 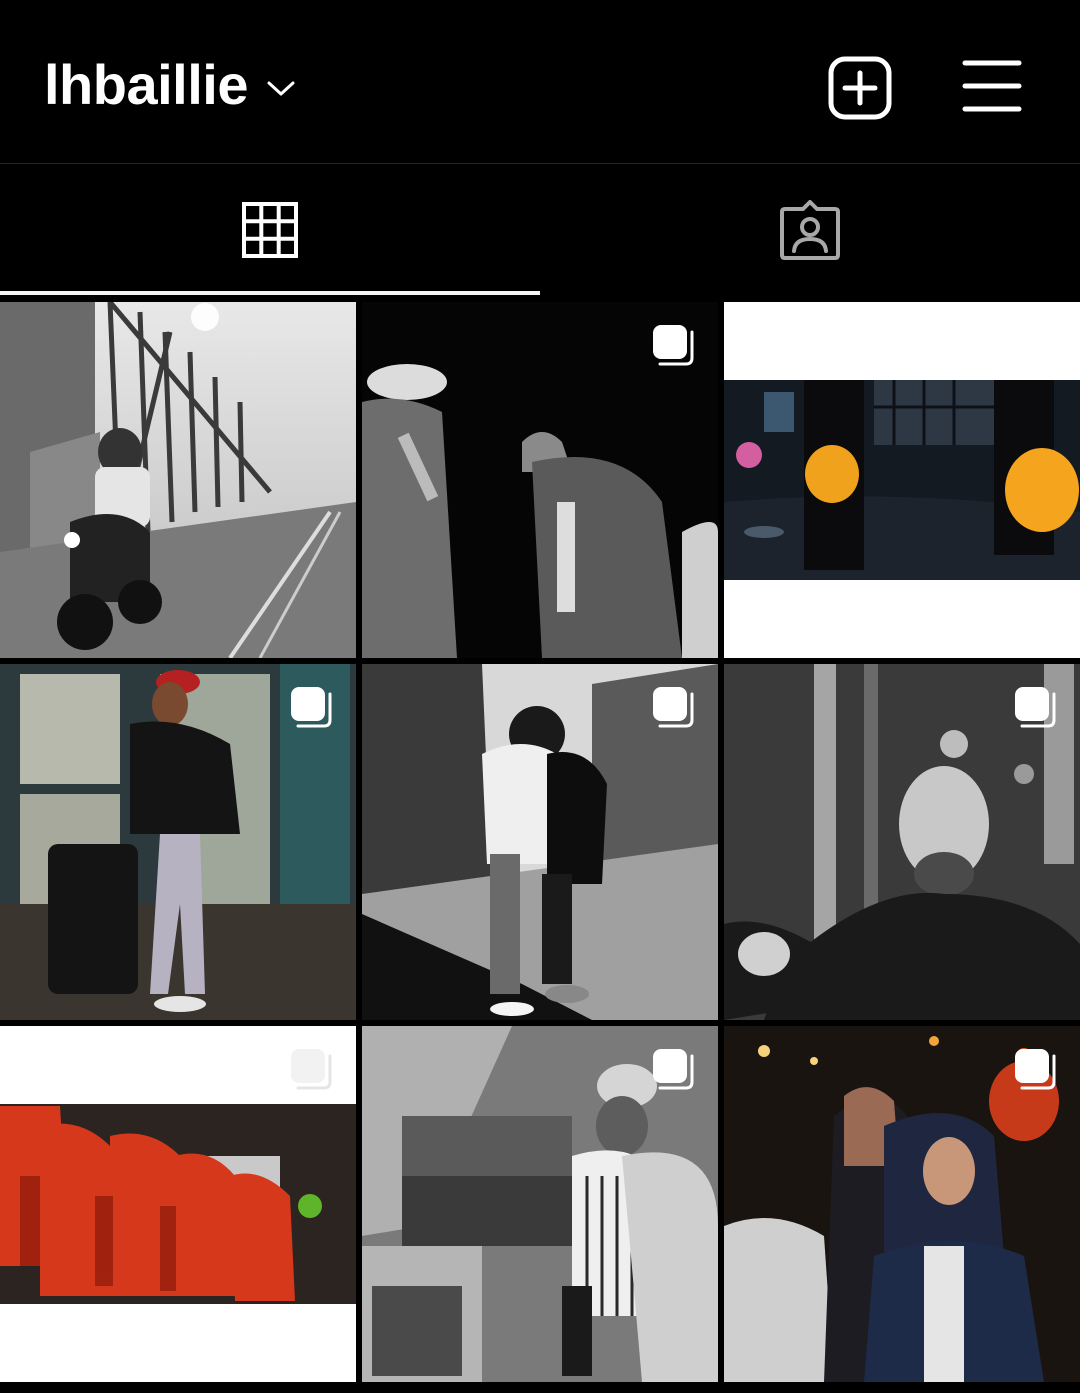 I want to click on profile-tabs, so click(x=540, y=230).